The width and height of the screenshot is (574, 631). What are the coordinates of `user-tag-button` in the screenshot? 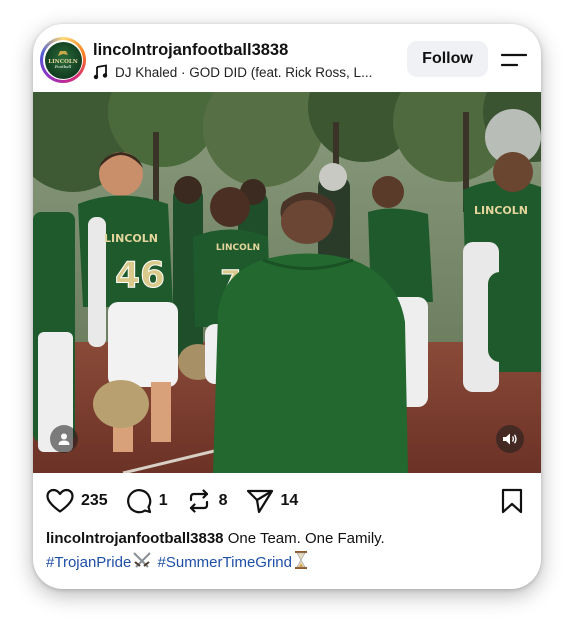 It's located at (64, 439).